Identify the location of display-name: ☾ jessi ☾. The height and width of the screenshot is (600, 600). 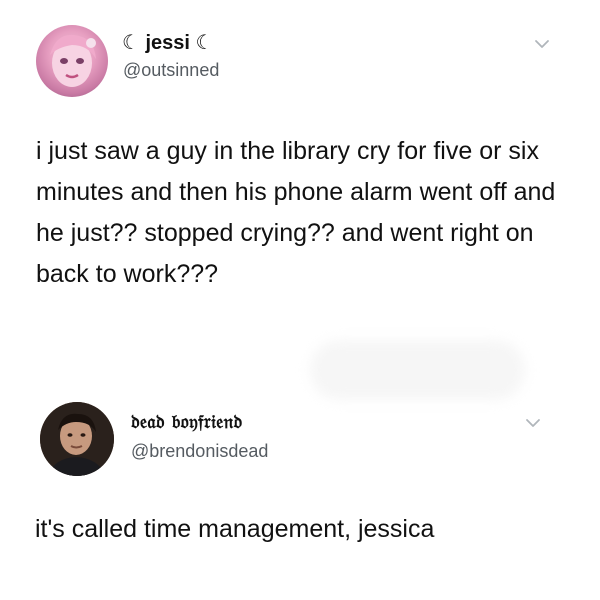
(167, 42).